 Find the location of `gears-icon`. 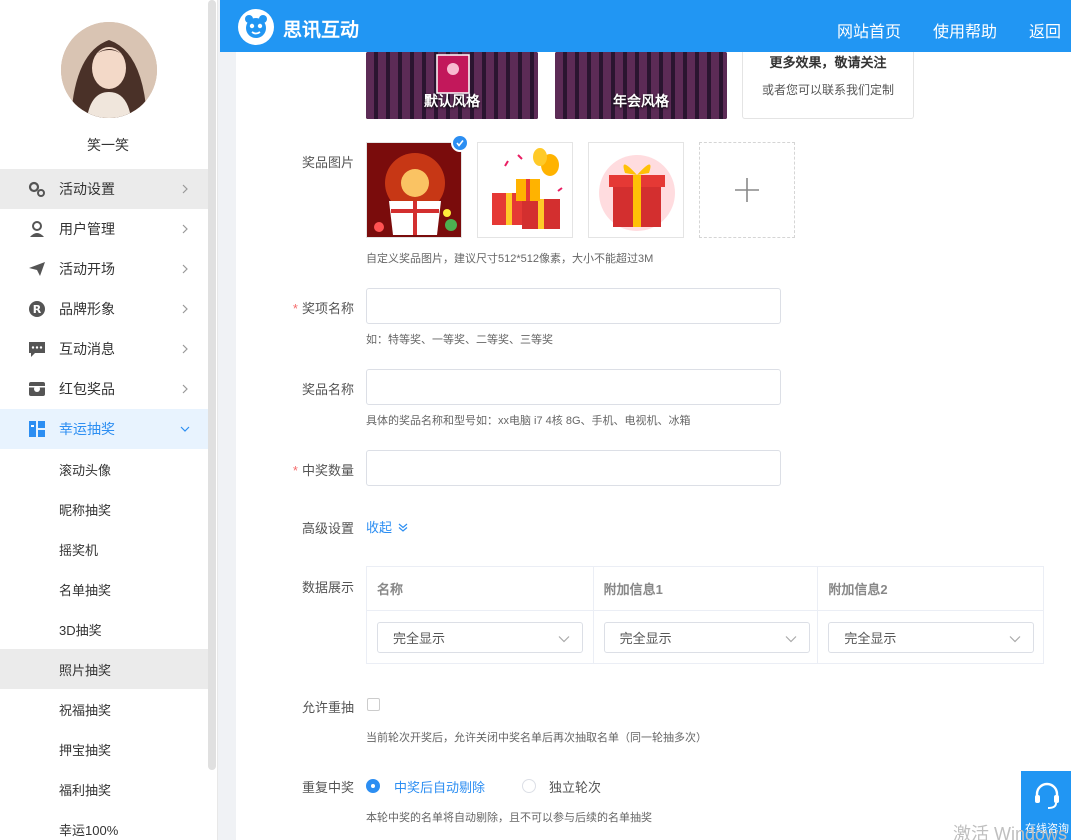

gears-icon is located at coordinates (37, 189).